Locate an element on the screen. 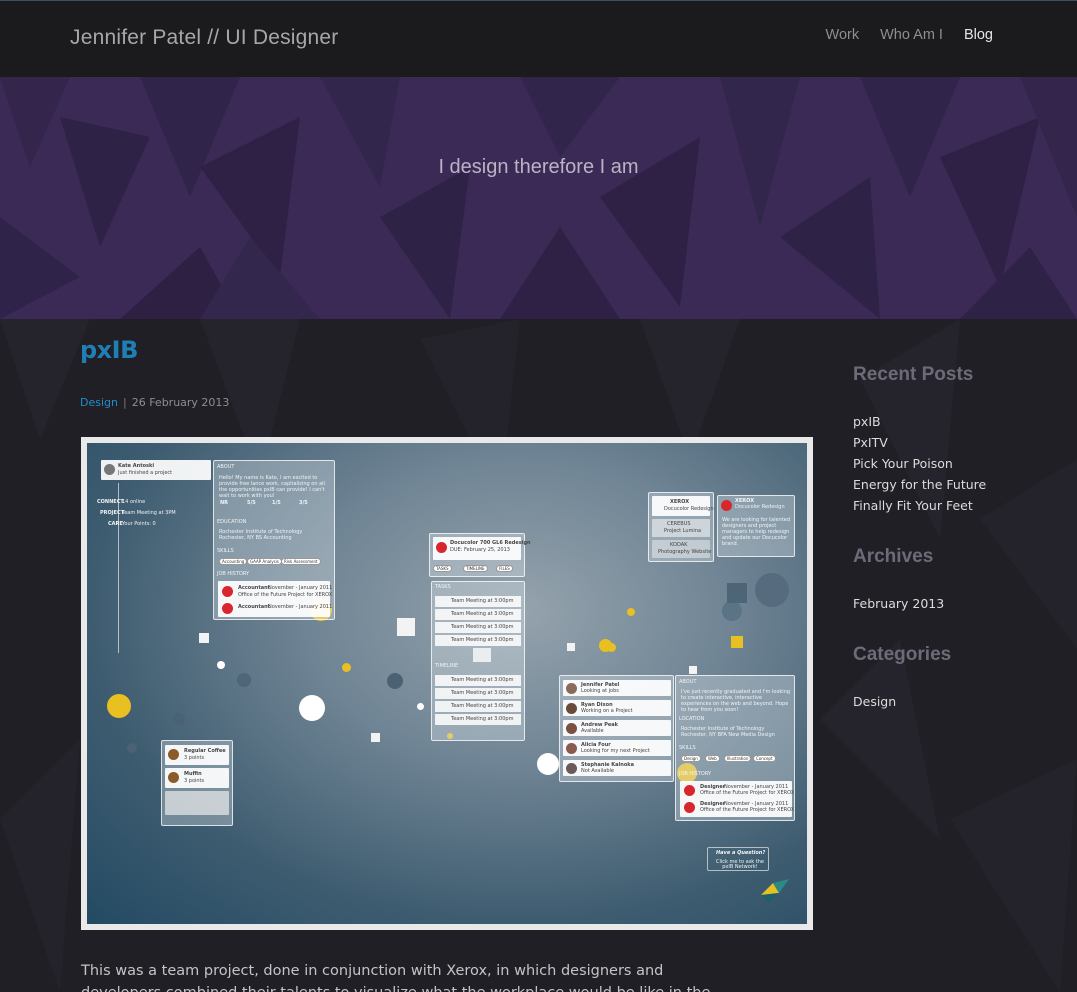  recent-post-link: Pick Your Poison is located at coordinates (919, 463).